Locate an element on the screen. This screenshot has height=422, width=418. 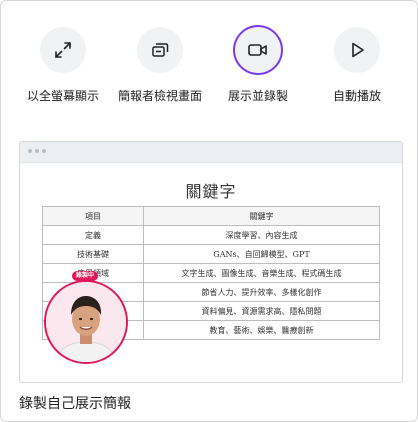
table-cell: 教育、藝術、娛樂、醫療創新 is located at coordinates (261, 330).